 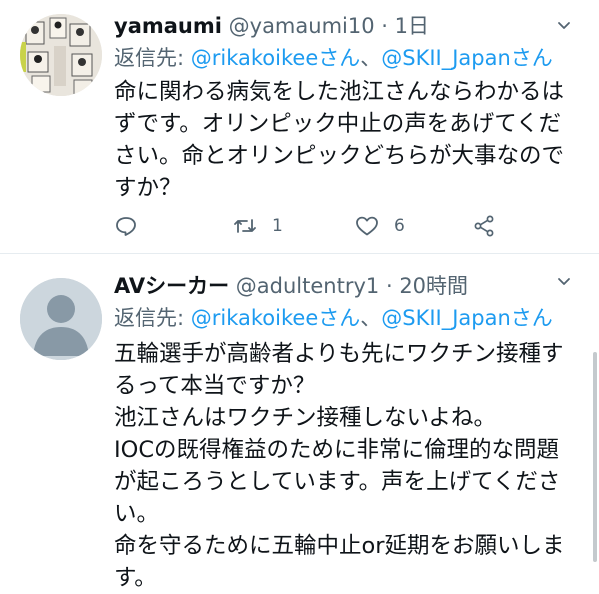 I want to click on reply-button, so click(x=126, y=226).